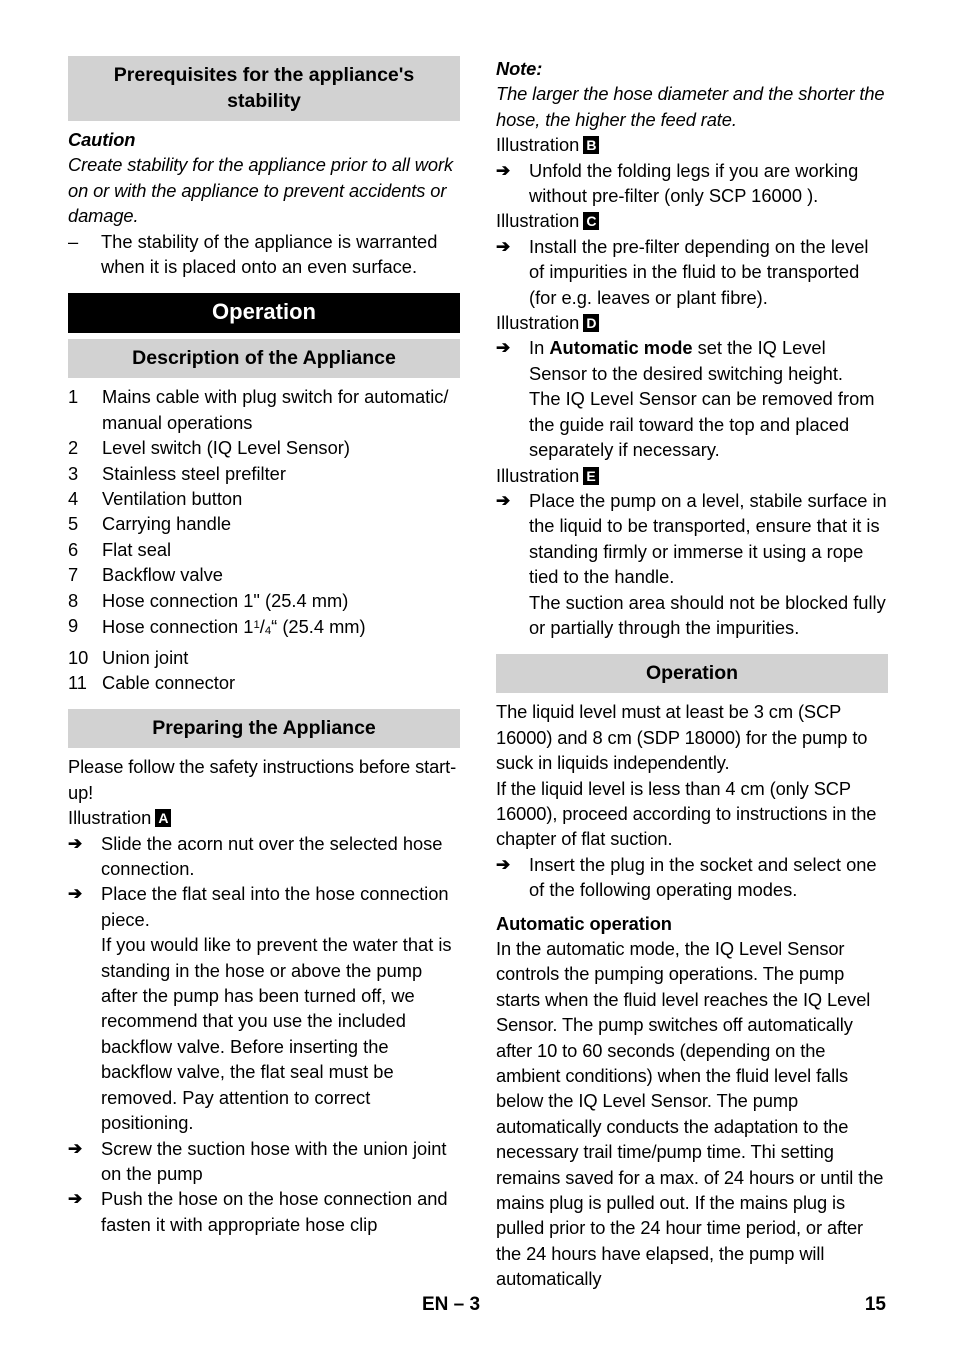 The image size is (954, 1354). I want to click on part-label: Cable connector, so click(169, 683).